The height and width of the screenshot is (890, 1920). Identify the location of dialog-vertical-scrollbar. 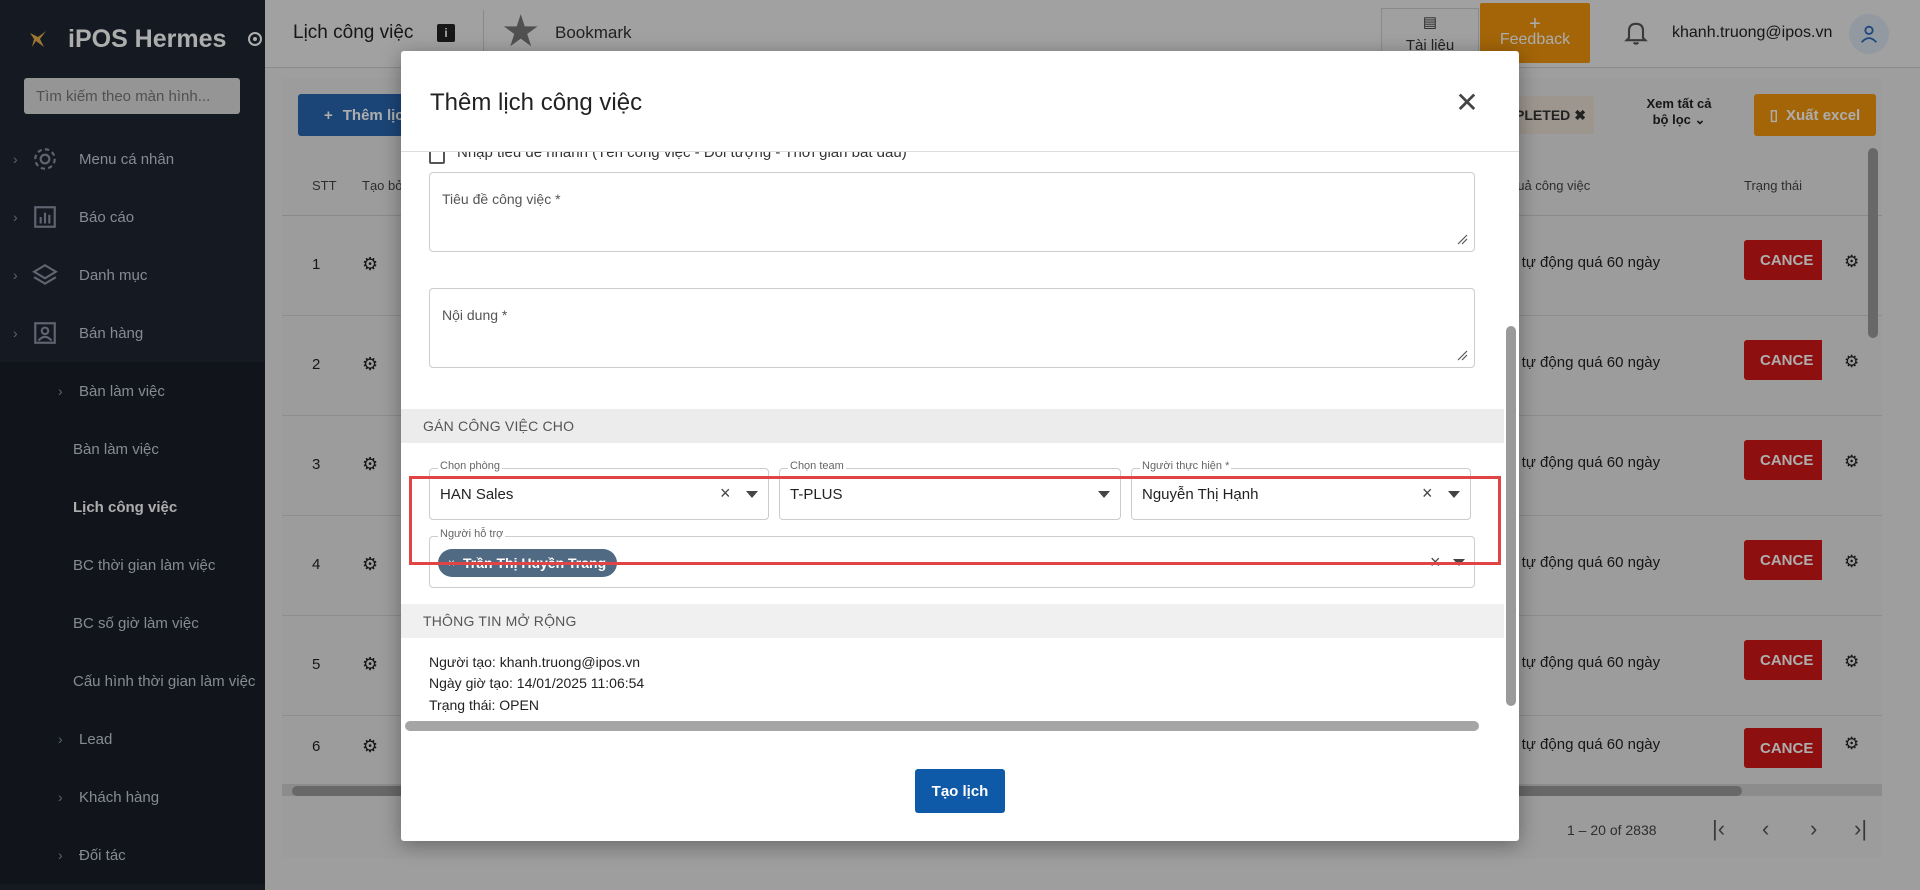
(1511, 516).